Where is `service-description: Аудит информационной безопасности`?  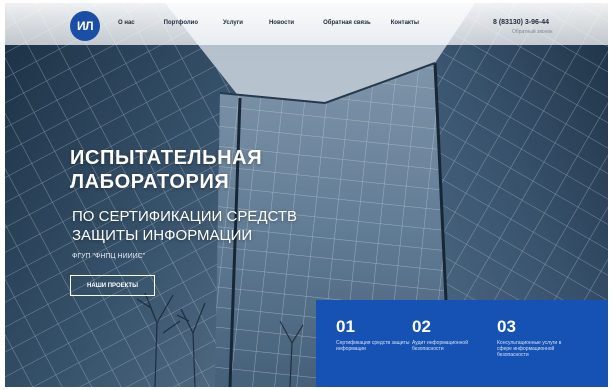
service-description: Аудит информационной безопасности is located at coordinates (440, 346).